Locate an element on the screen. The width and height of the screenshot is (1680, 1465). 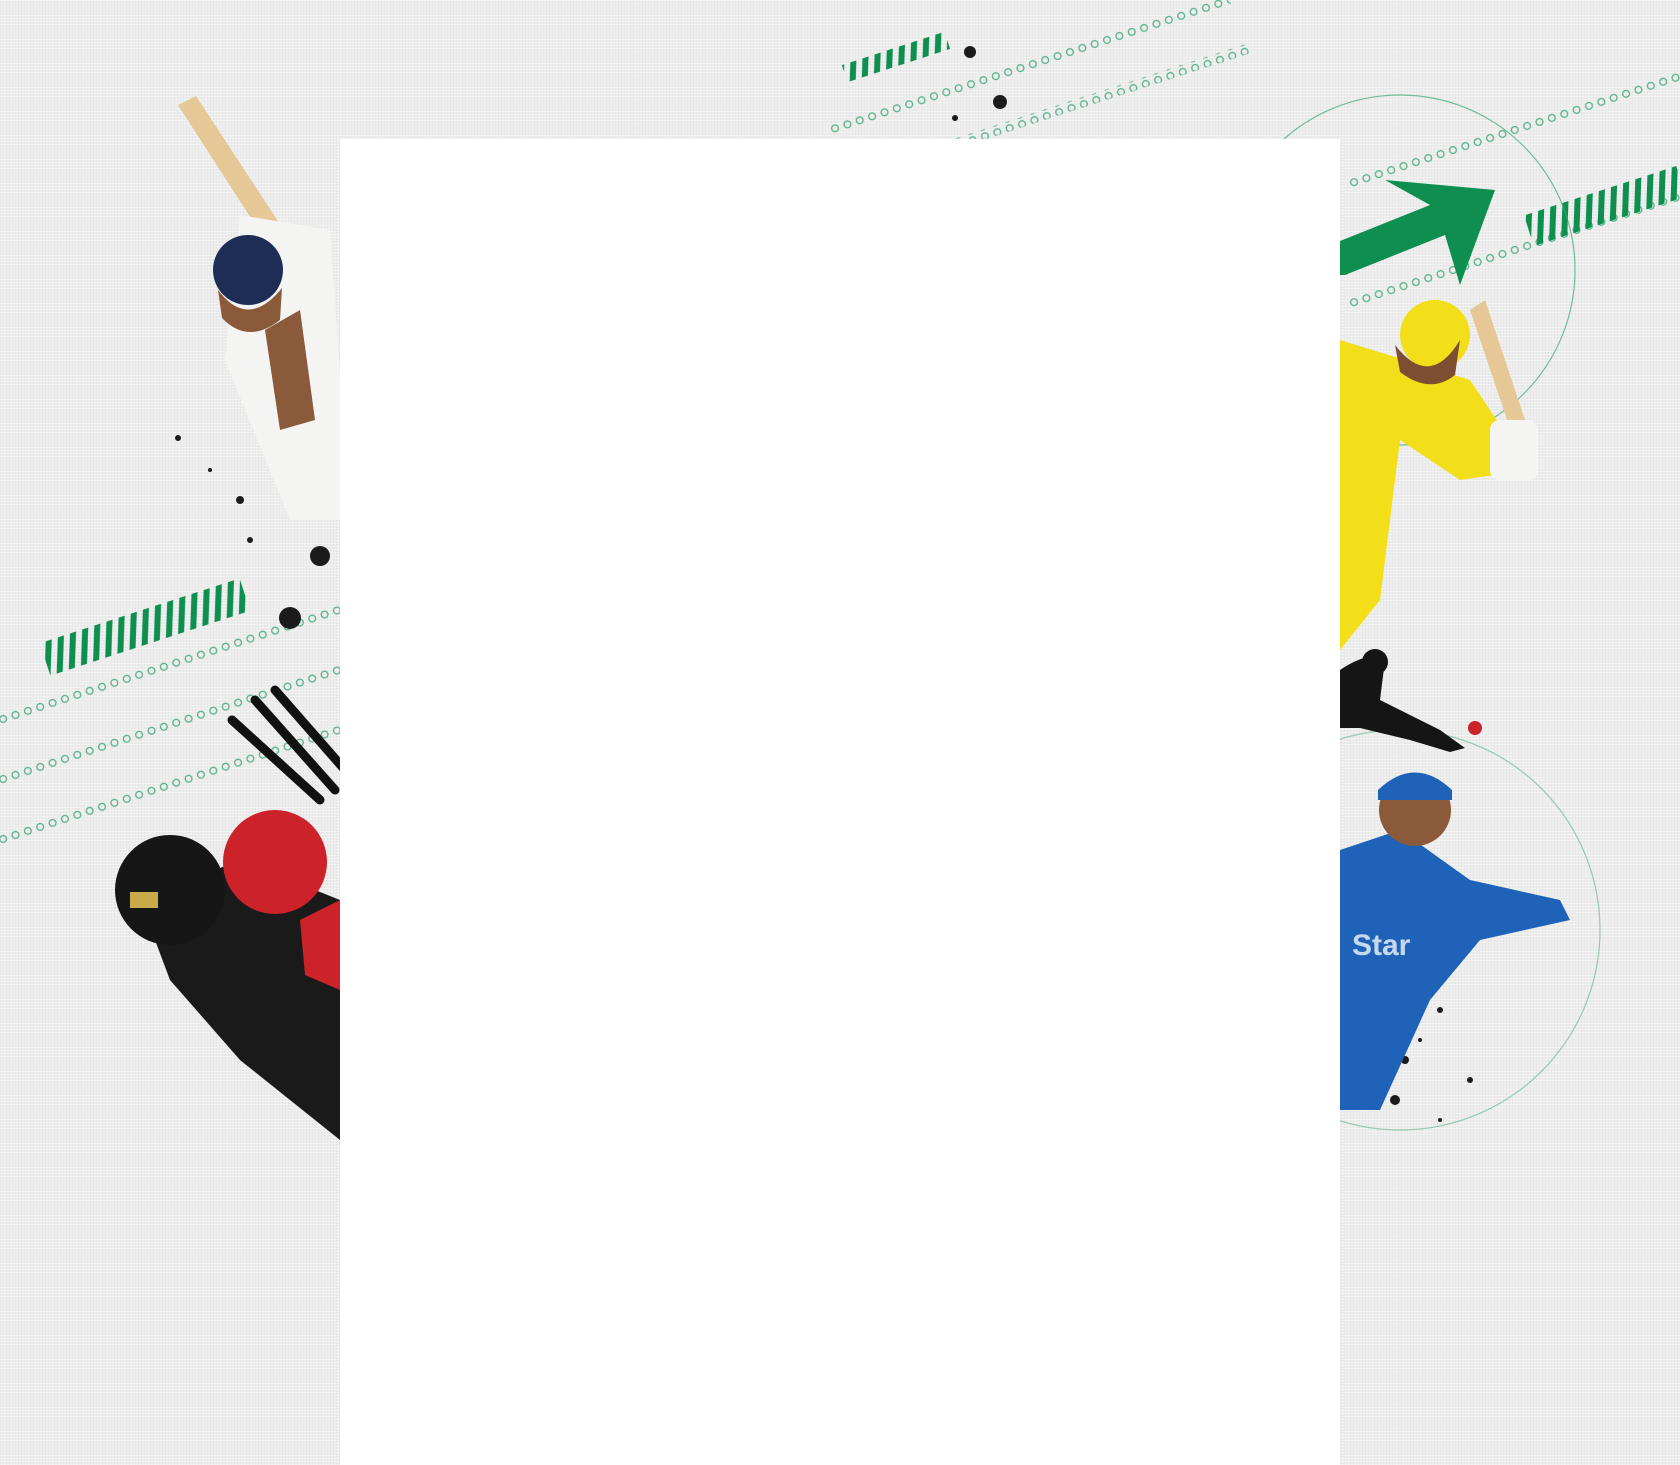
fielder-silhouette-right is located at coordinates (1402, 700).